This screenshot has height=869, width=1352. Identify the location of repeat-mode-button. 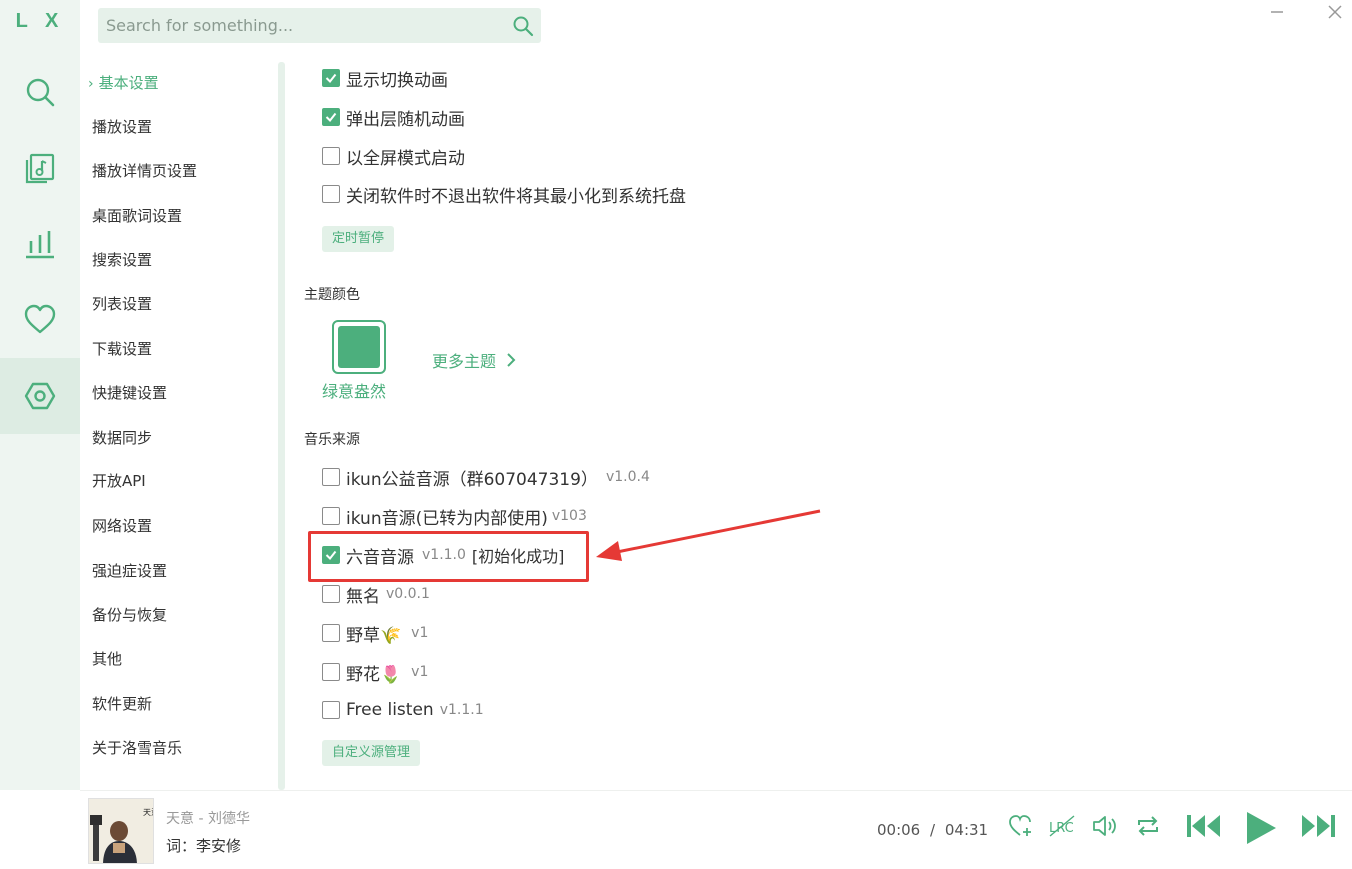
(1148, 826).